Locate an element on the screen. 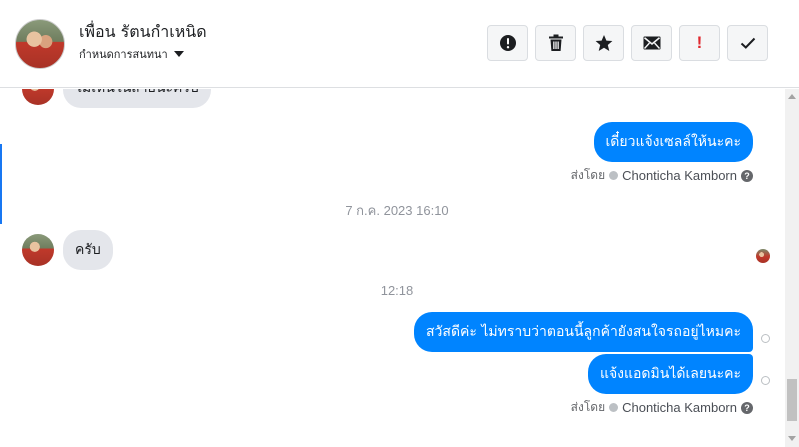 The height and width of the screenshot is (447, 799). trash-icon is located at coordinates (555, 42).